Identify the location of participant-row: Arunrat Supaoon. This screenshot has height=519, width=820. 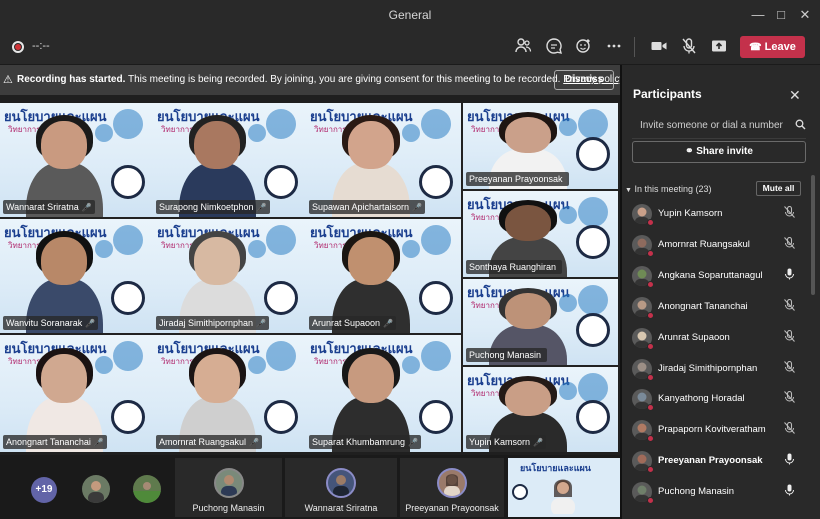
(717, 340).